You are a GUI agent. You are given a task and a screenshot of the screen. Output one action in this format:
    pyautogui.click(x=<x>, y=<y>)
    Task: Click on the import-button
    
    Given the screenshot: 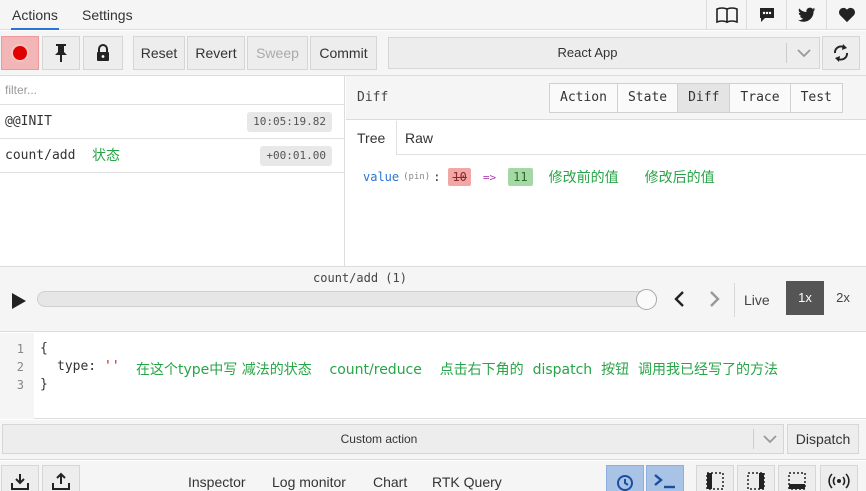 What is the action you would take?
    pyautogui.click(x=20, y=478)
    